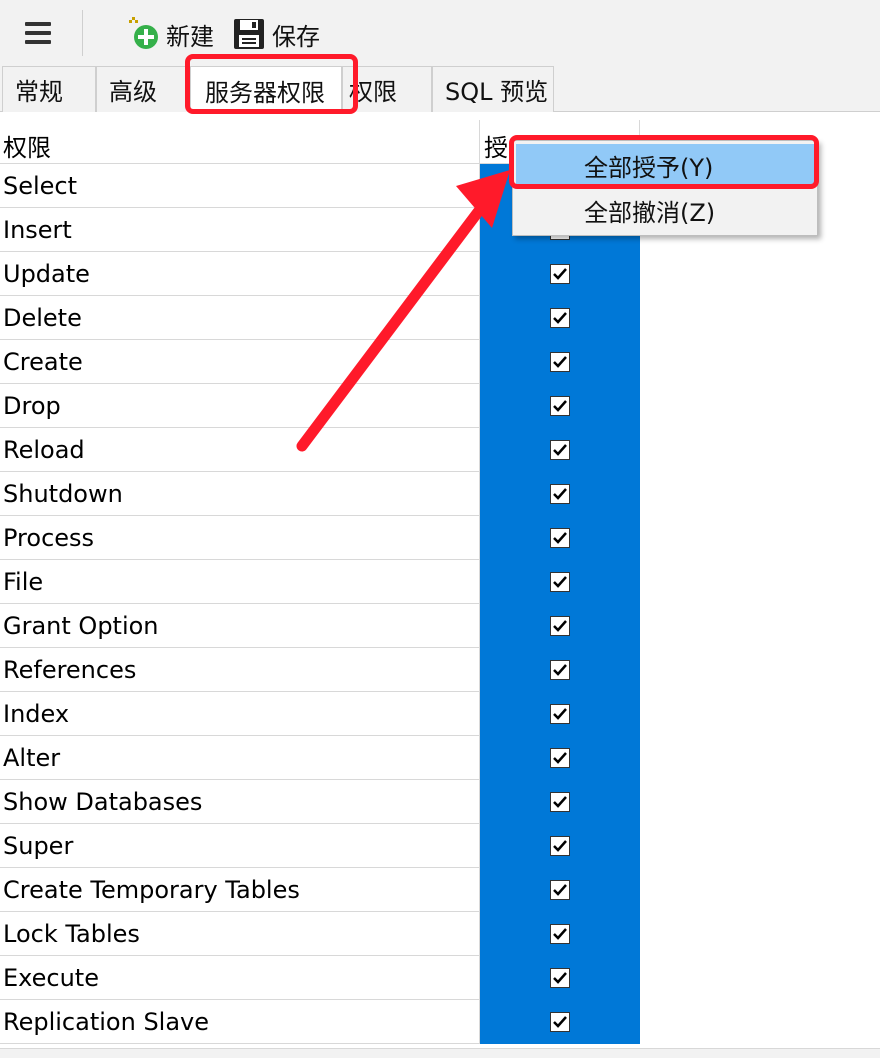 This screenshot has width=880, height=1058. What do you see at coordinates (190, 36) in the screenshot?
I see `new-button-label: 新建` at bounding box center [190, 36].